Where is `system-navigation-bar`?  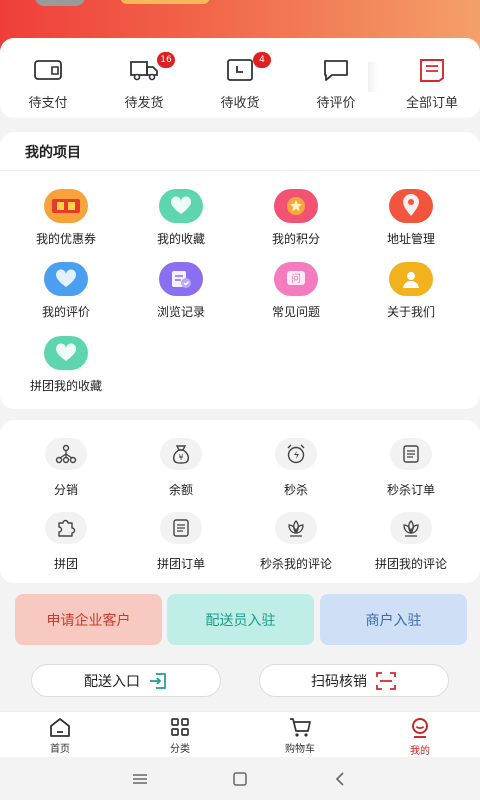 system-navigation-bar is located at coordinates (240, 779).